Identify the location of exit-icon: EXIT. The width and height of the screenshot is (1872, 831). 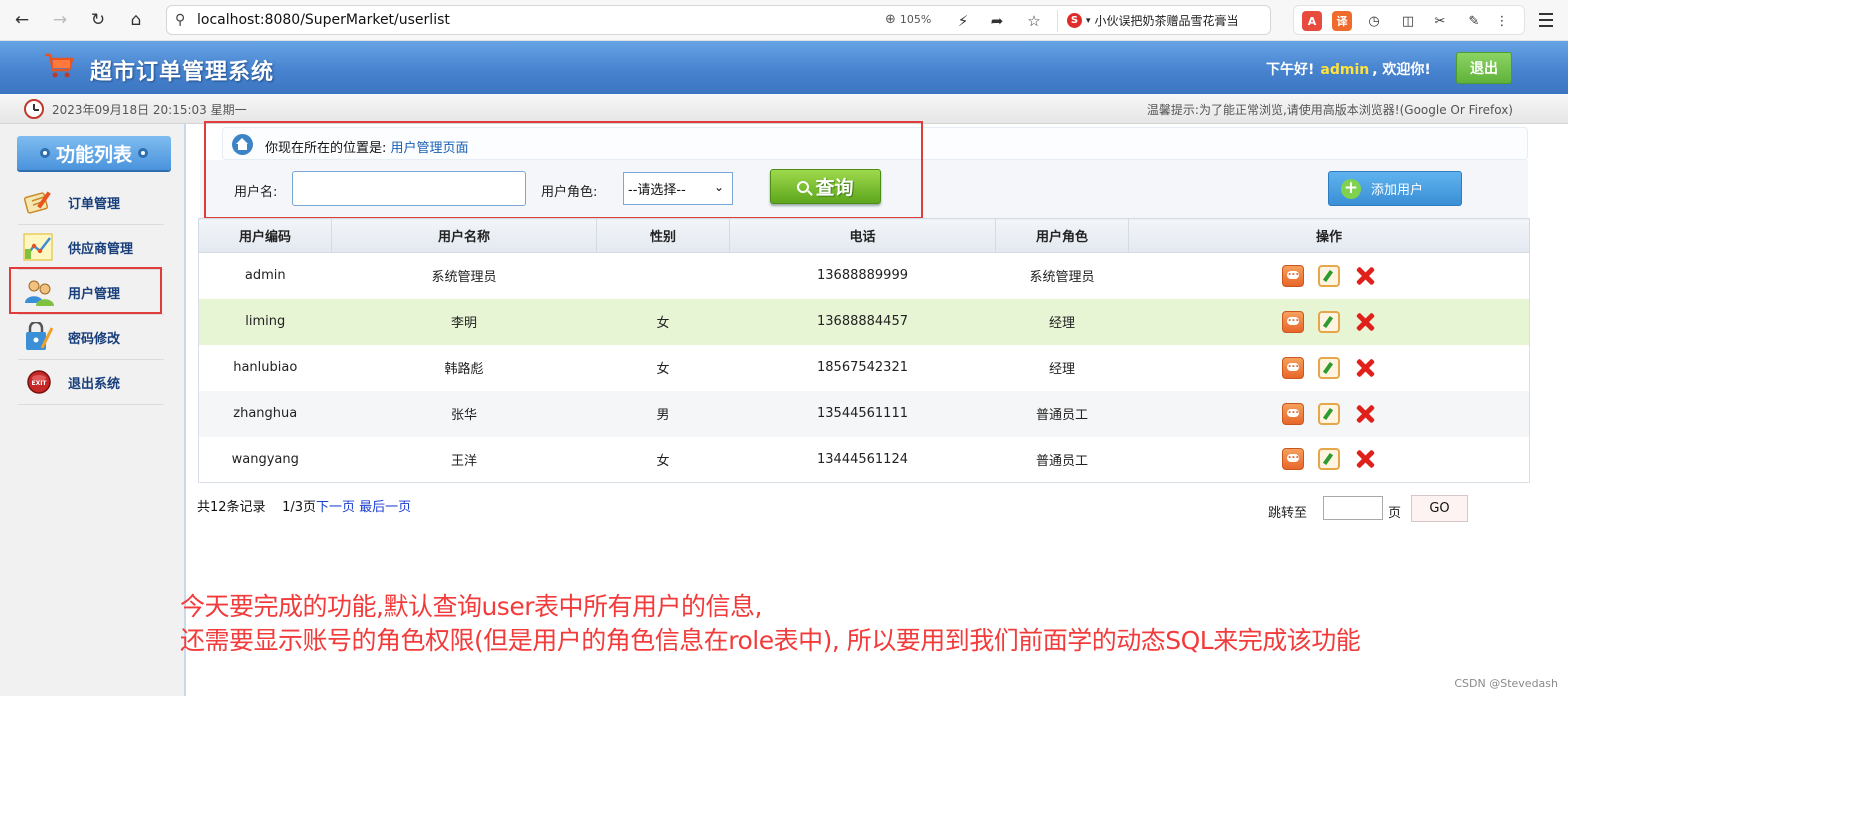
(39, 382).